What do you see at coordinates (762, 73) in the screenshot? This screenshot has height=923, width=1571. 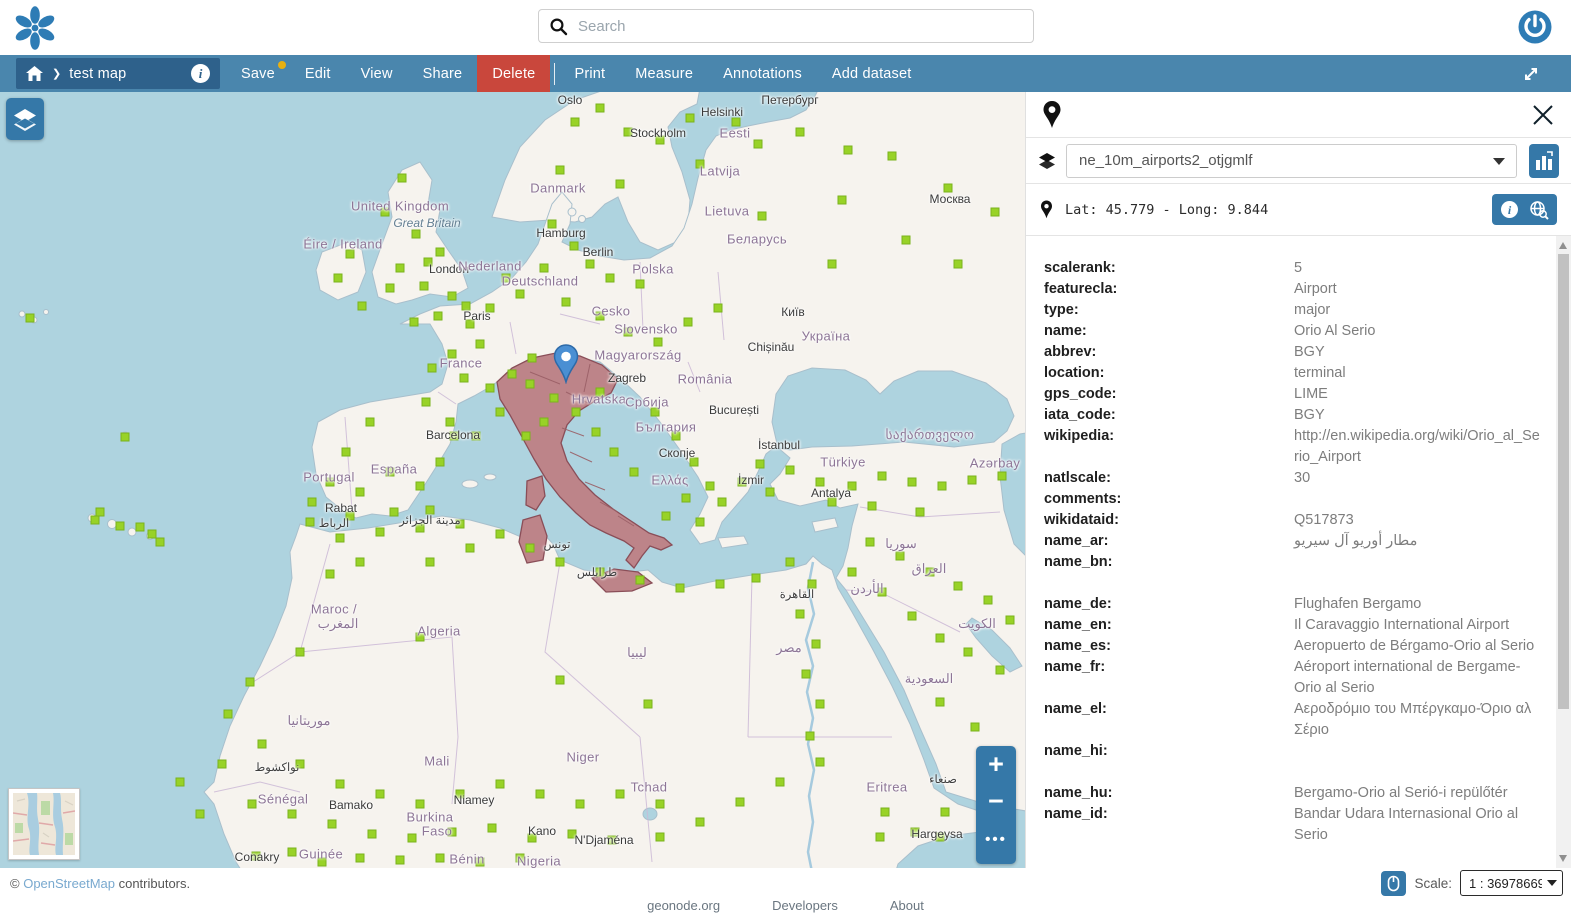 I see `toolbar-item-annotations: Annotations` at bounding box center [762, 73].